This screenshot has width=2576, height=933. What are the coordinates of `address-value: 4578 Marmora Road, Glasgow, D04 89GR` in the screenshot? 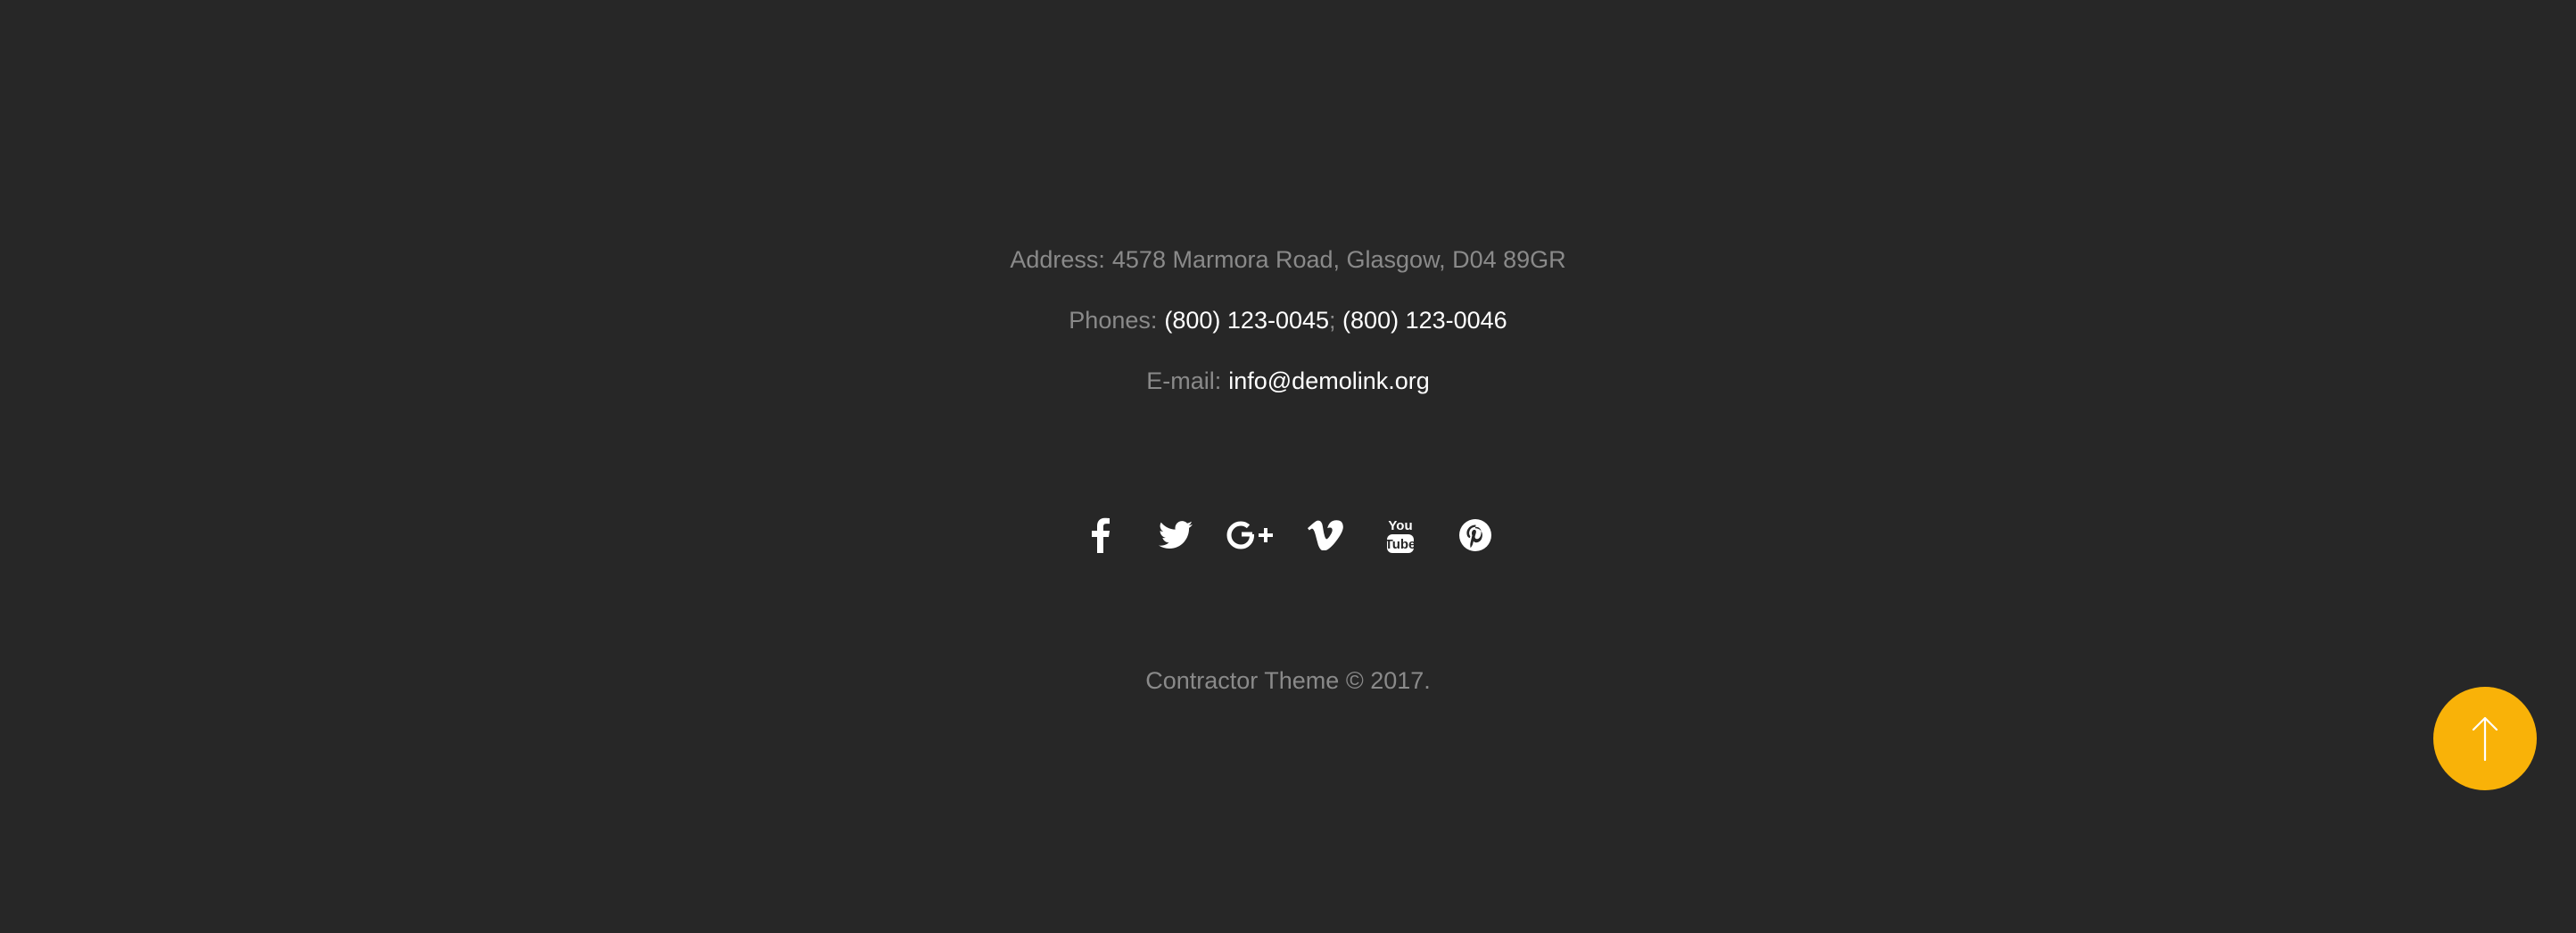 It's located at (1339, 259).